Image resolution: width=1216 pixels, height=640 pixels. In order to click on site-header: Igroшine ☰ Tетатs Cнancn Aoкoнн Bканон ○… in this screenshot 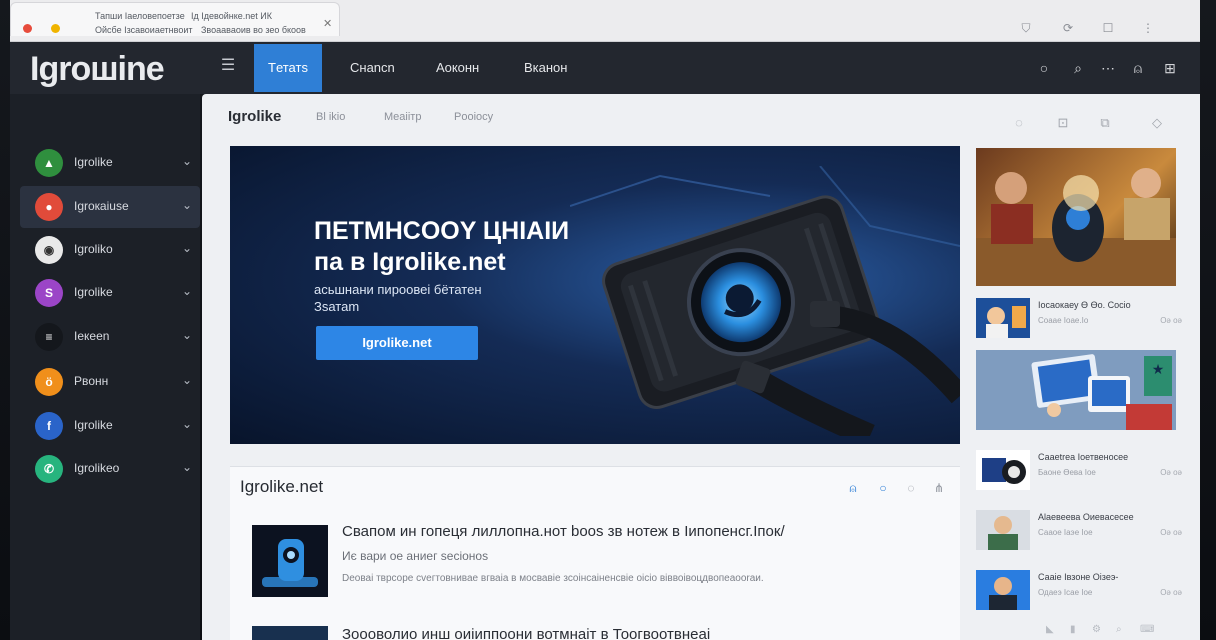, I will do `click(605, 68)`.